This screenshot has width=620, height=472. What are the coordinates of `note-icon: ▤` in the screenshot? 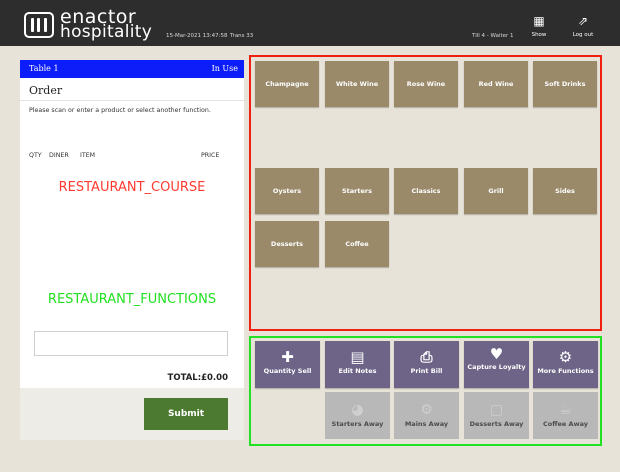 It's located at (357, 357).